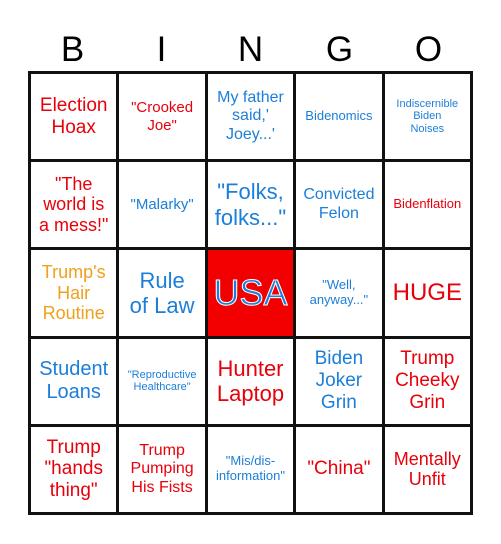 The image size is (501, 544). I want to click on cell-text: Trump's Hair Routine, so click(73, 292).